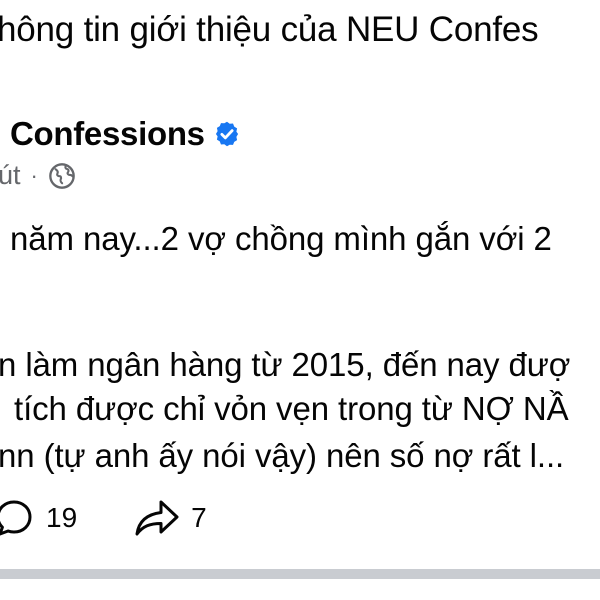  Describe the element at coordinates (291, 408) in the screenshot. I see `post-text-line: tích được chỉ vỏn vẹn trong từ NỢ NẦ` at that location.